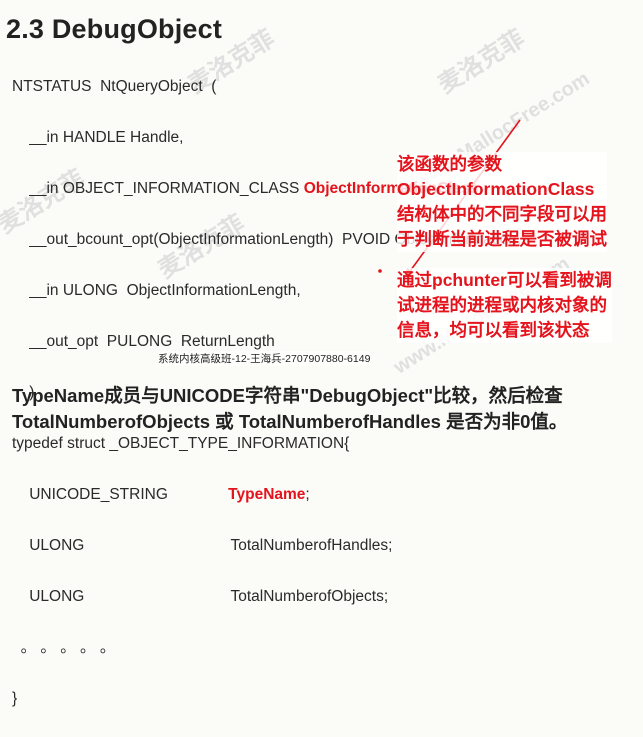 The image size is (643, 737). I want to click on note-line: 通过pchunter可以看到被调, so click(504, 280).